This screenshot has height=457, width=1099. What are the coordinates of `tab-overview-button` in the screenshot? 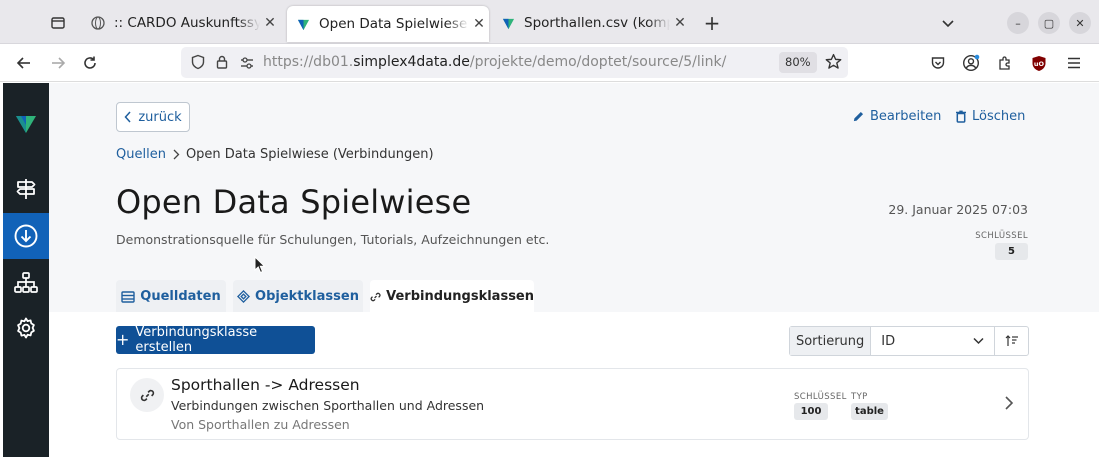 It's located at (58, 23).